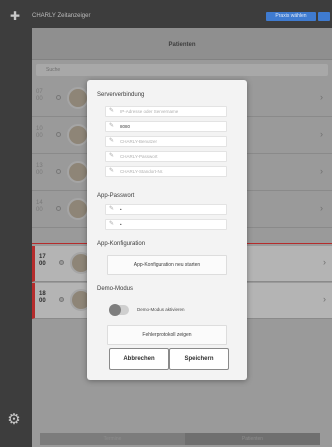 The height and width of the screenshot is (447, 332). Describe the element at coordinates (16, 237) in the screenshot. I see `sidebar: ⚙` at that location.